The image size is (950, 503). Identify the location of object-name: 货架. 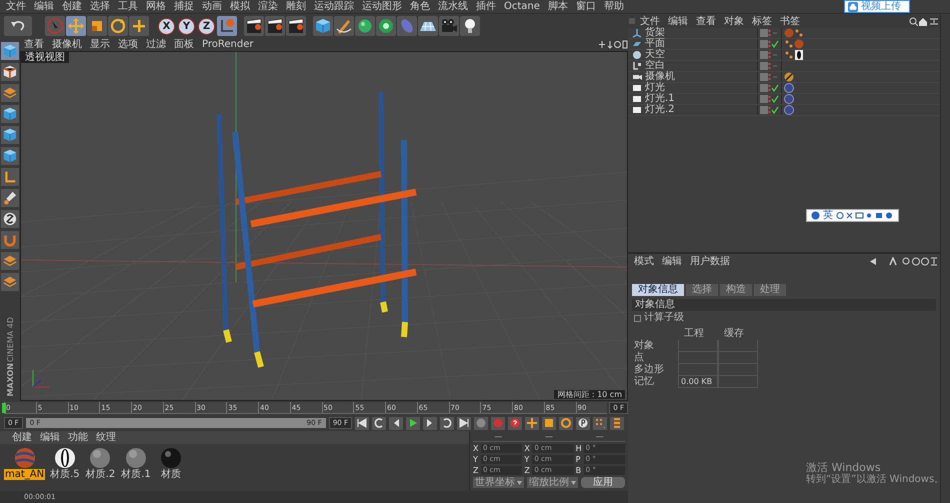
(700, 33).